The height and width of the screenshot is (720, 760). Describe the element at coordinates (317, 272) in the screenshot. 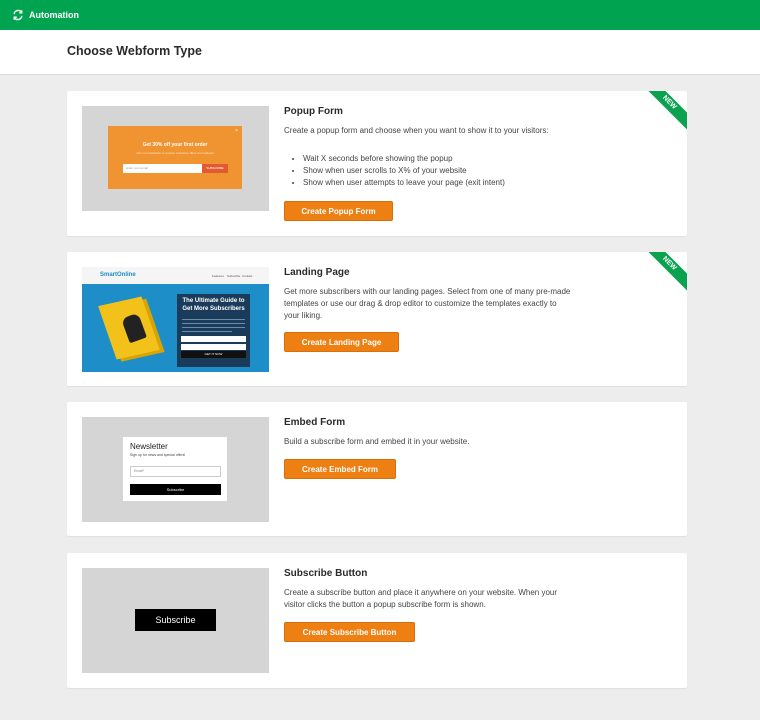

I see `card-title: Landing Page` at that location.